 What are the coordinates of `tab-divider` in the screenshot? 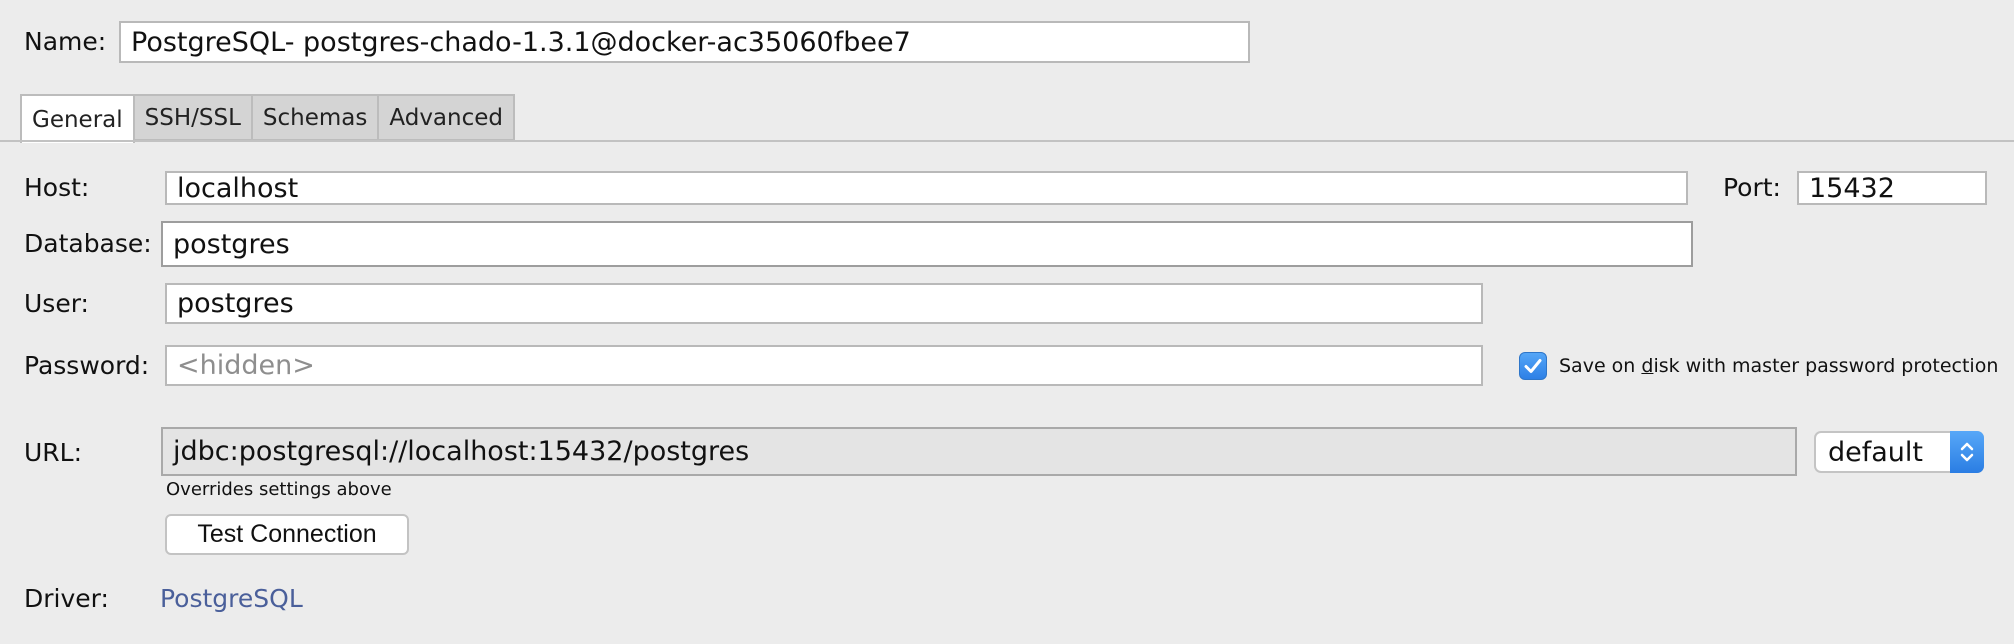 It's located at (1007, 141).